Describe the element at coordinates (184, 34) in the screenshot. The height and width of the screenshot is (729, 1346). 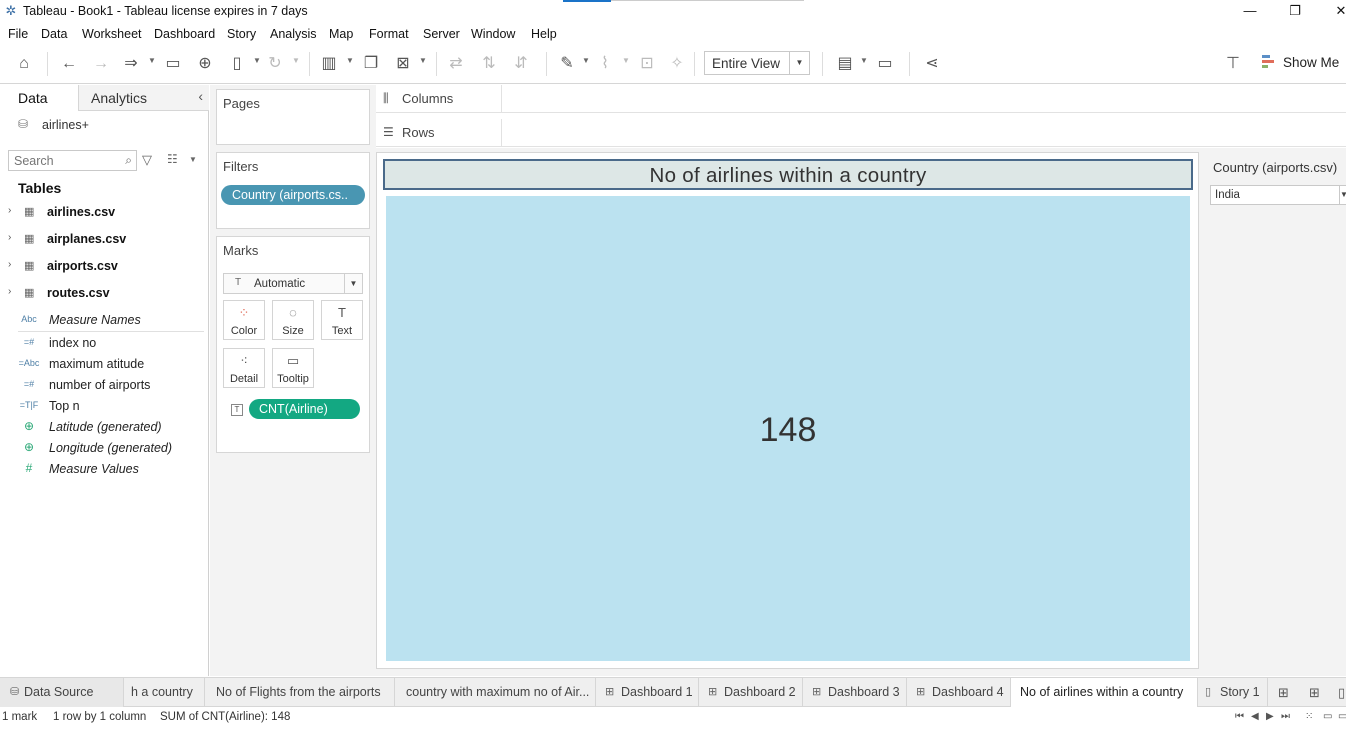
I see `menu-dashboard: Dashboard` at that location.